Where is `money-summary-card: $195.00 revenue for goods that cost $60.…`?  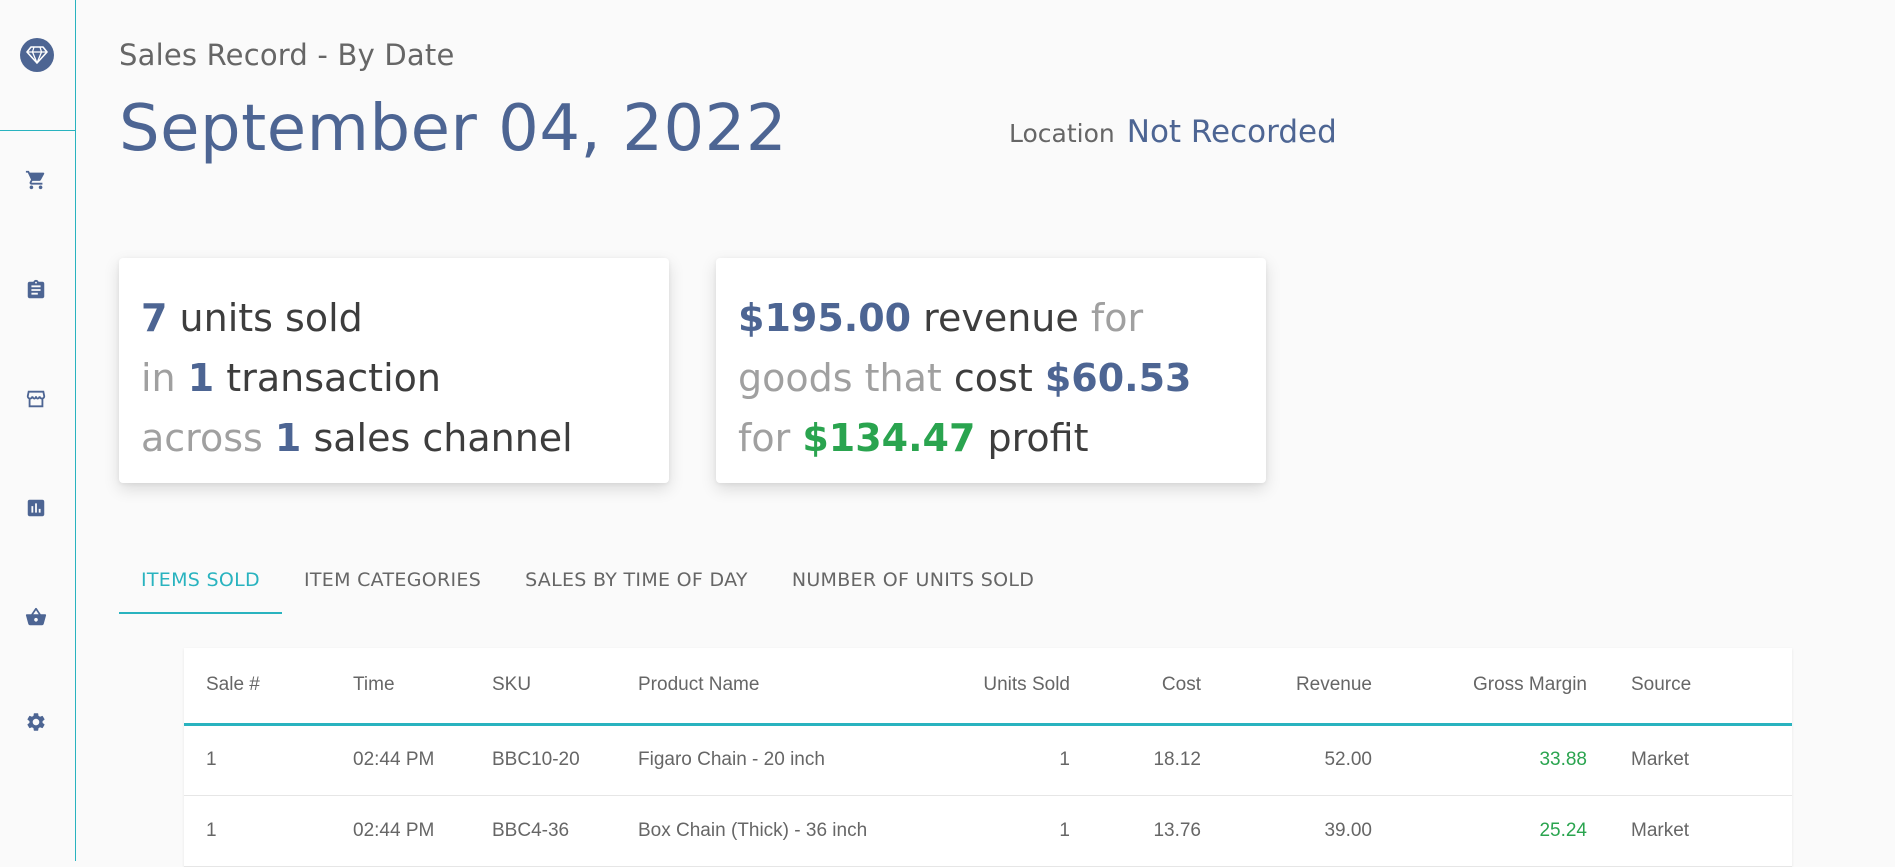 money-summary-card: $195.00 revenue for goods that cost $60.… is located at coordinates (991, 370).